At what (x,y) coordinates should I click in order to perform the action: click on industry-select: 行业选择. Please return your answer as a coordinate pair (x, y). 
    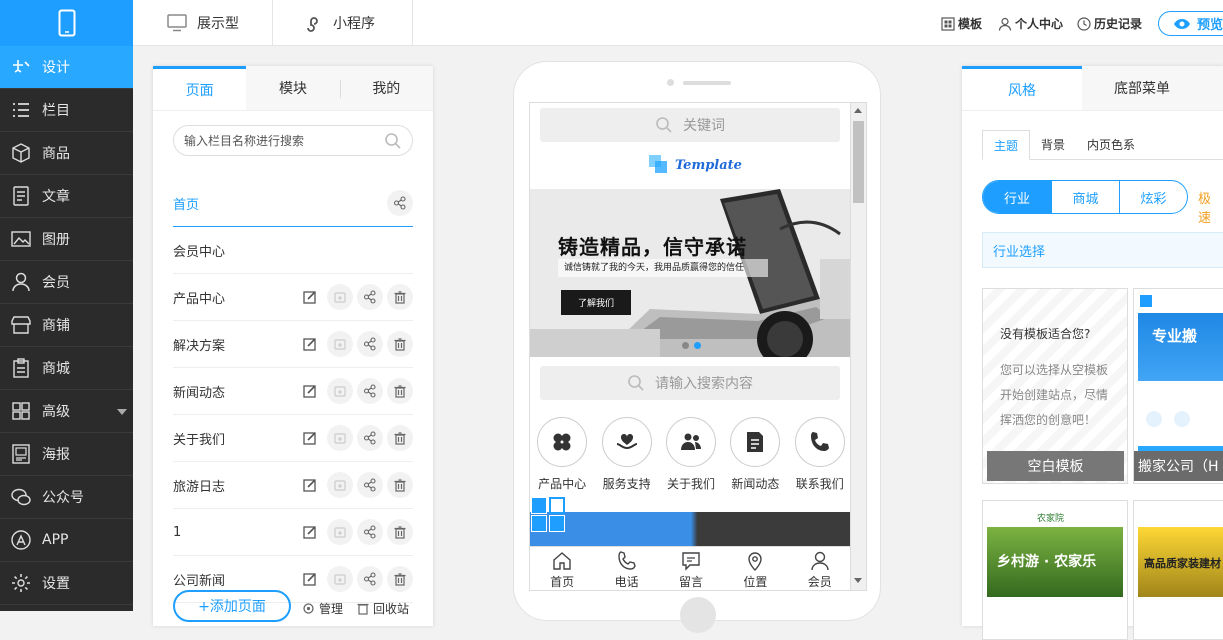
    Looking at the image, I should click on (1102, 250).